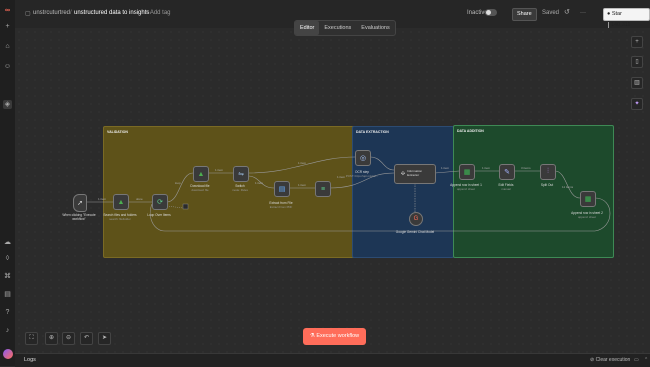  I want to click on chevron-up-icon: ⌃, so click(646, 360).